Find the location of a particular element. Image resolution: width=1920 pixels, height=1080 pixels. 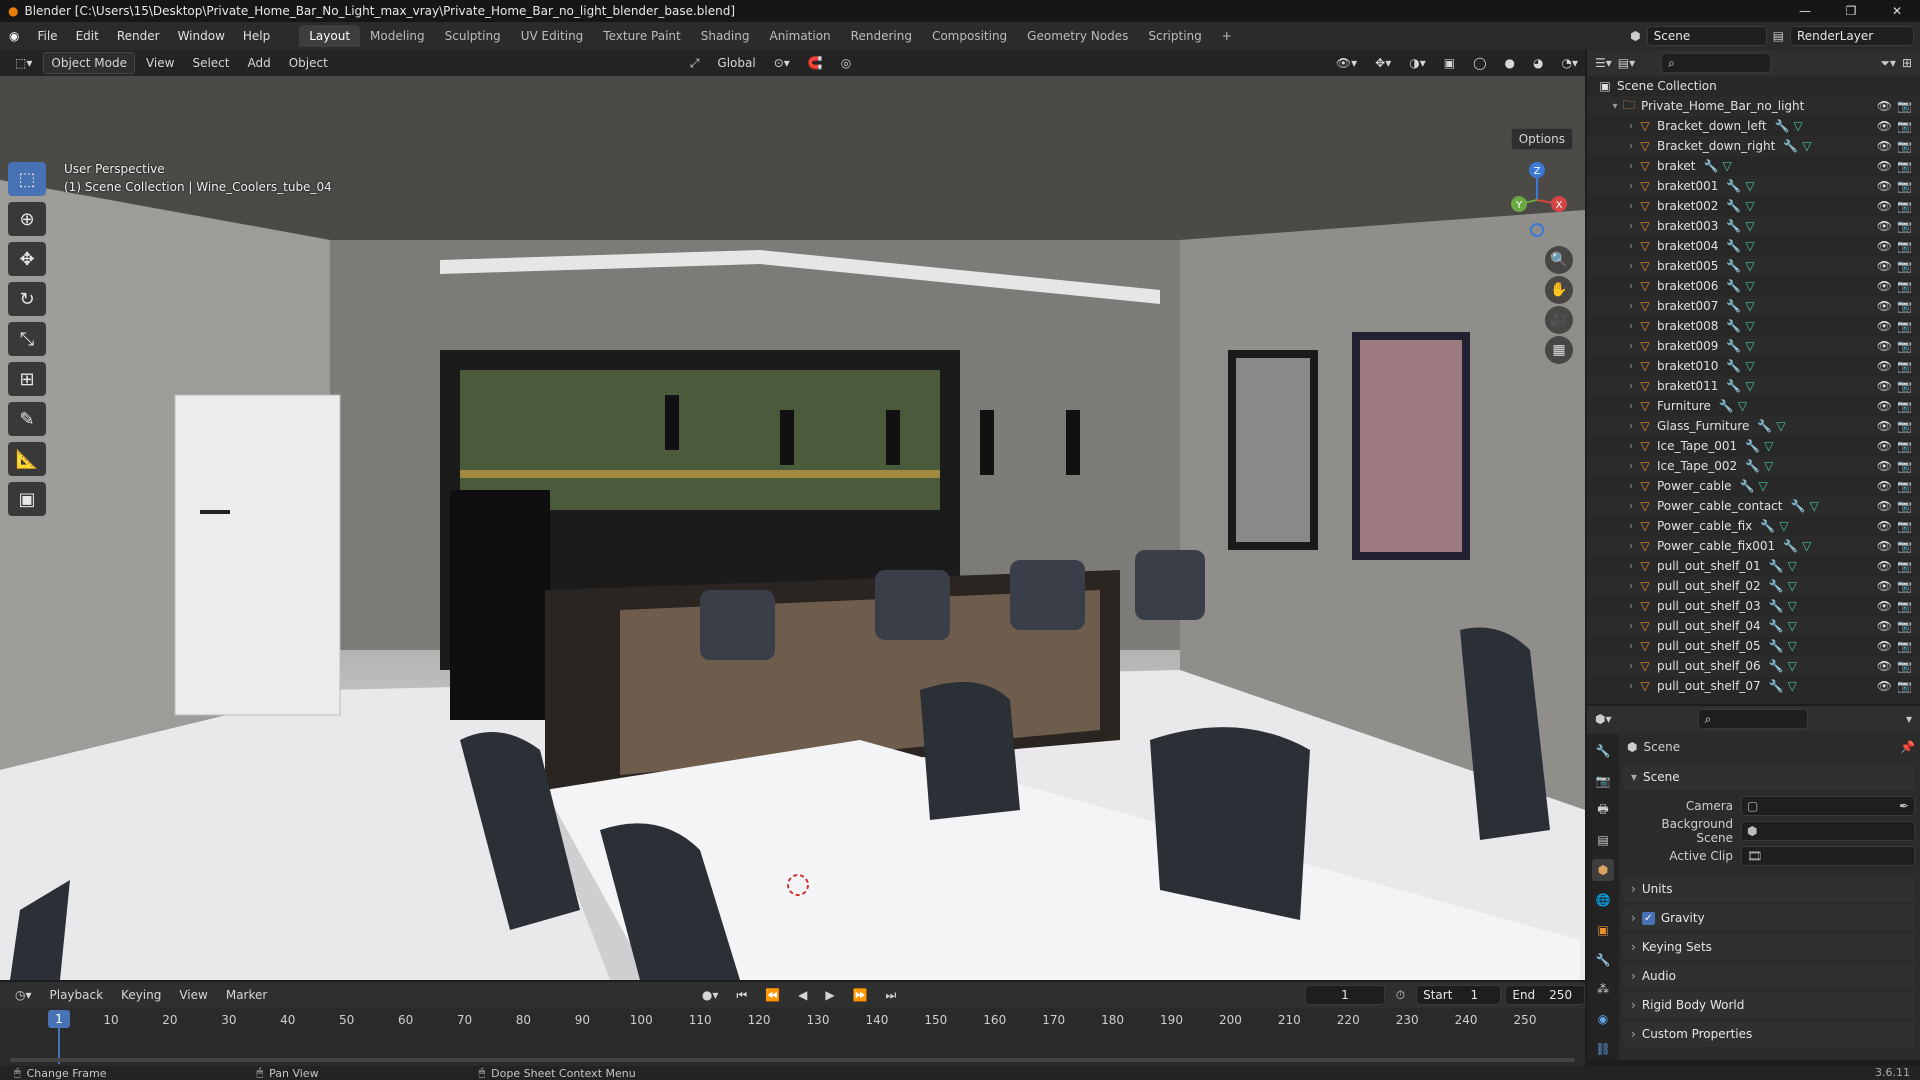

output-tab-icon: 🖶 is located at coordinates (1603, 811).